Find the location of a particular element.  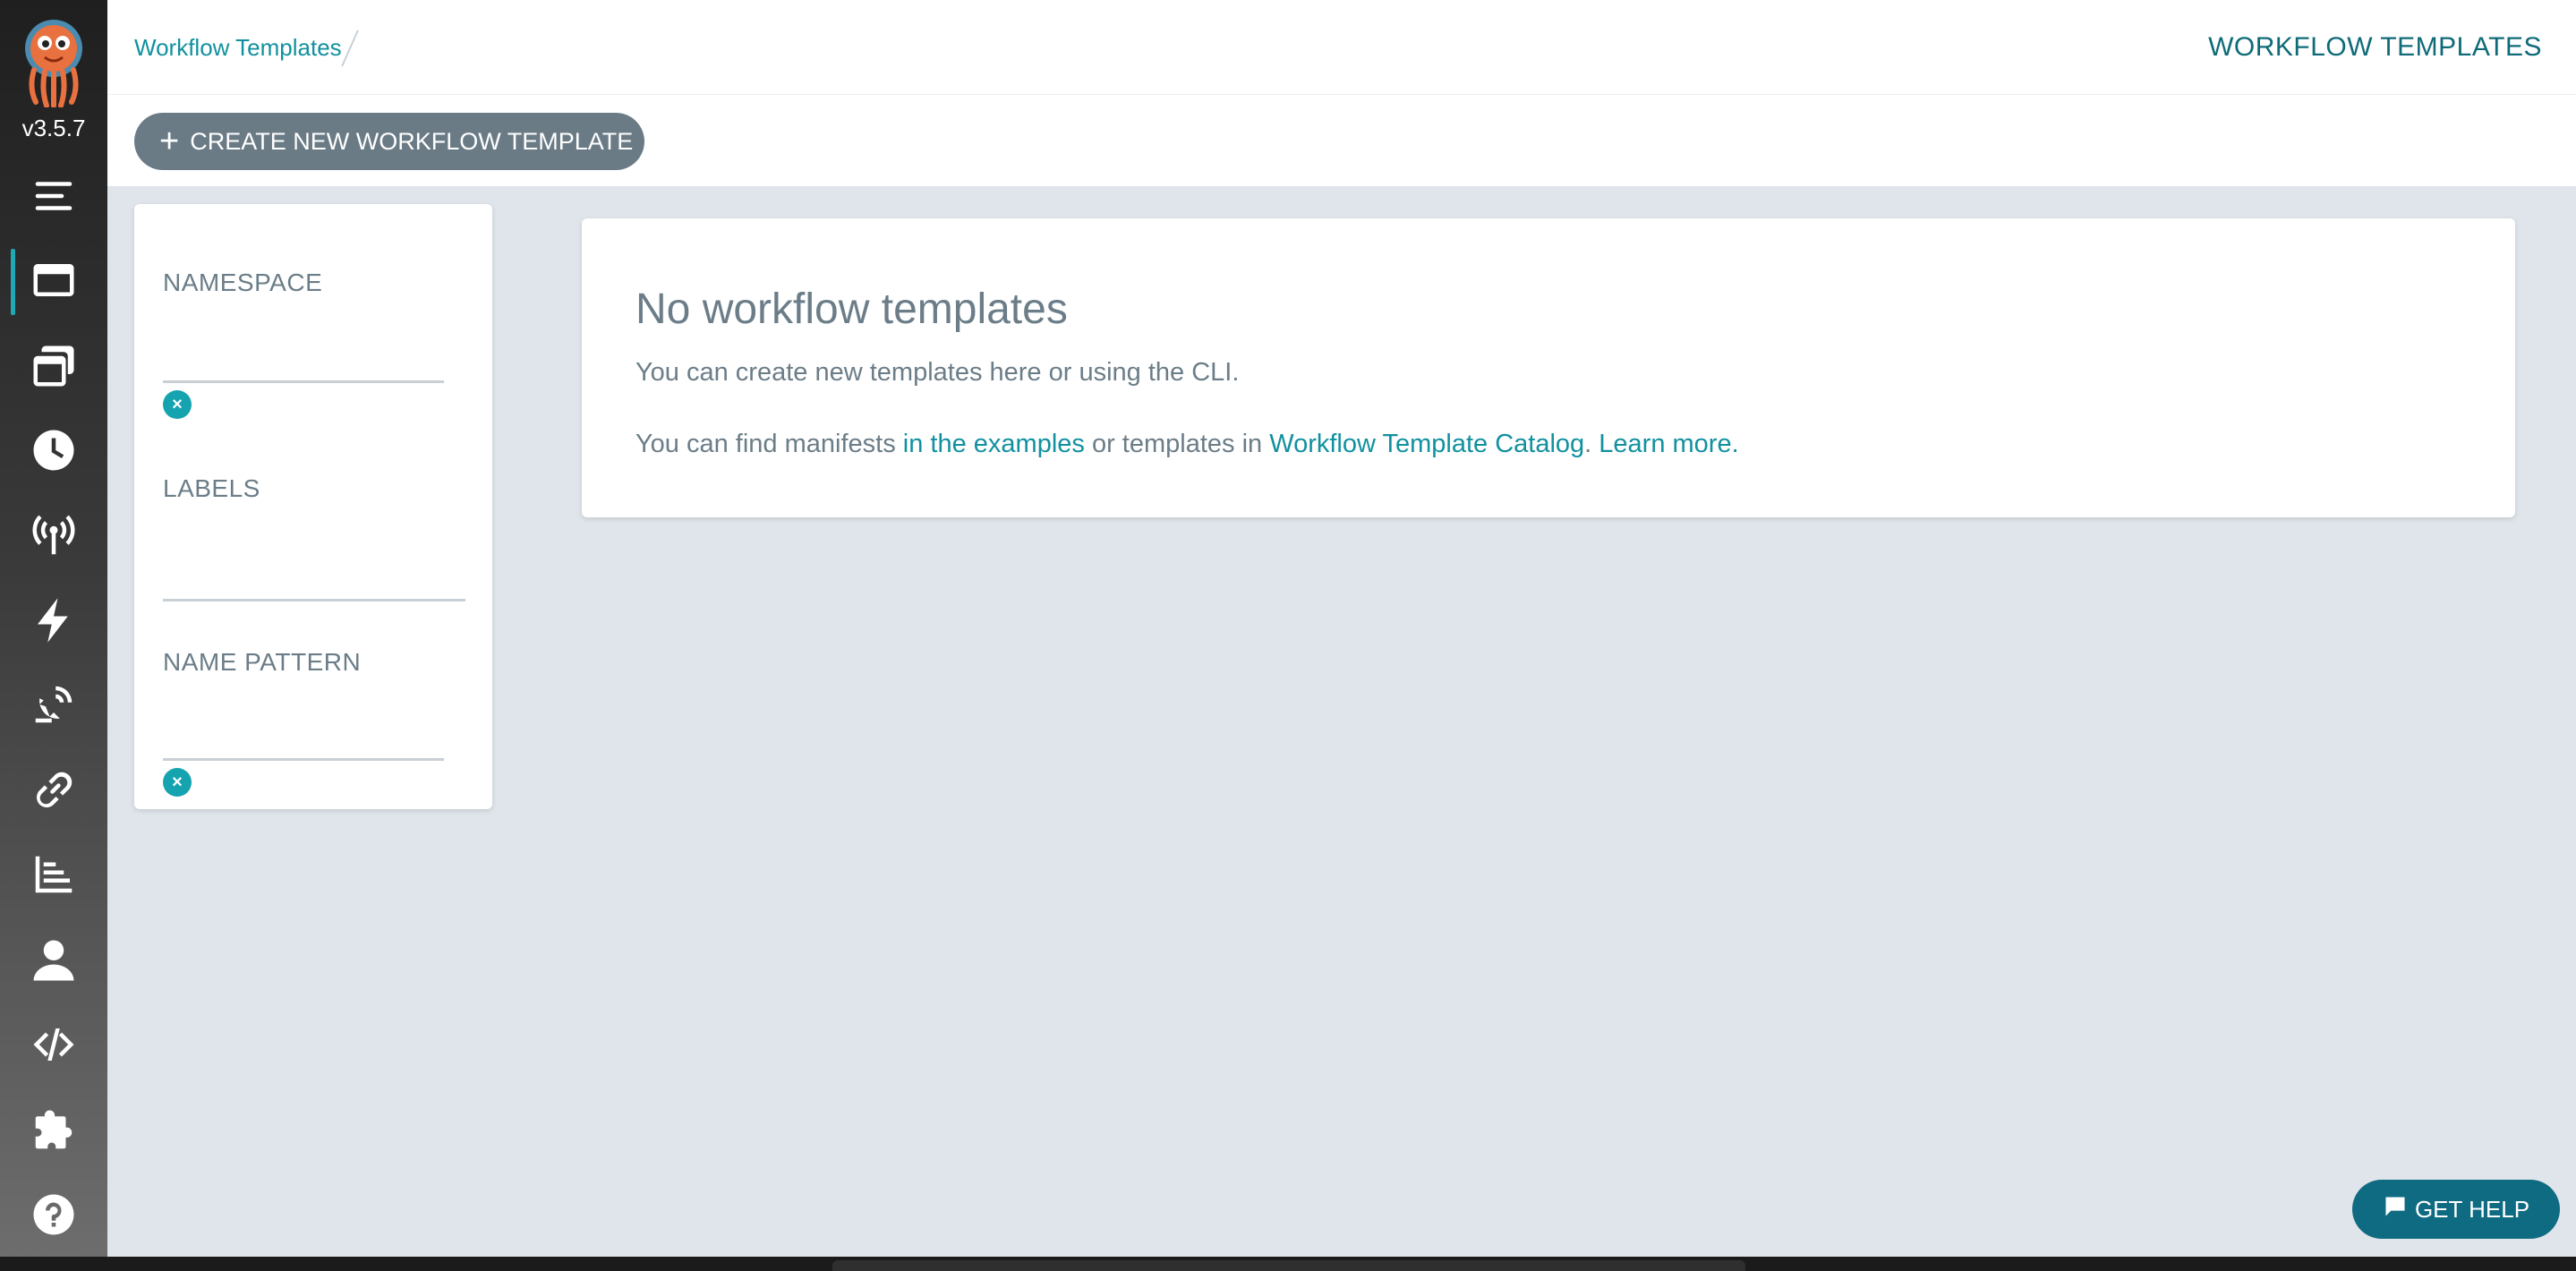

link-icon is located at coordinates (54, 792).